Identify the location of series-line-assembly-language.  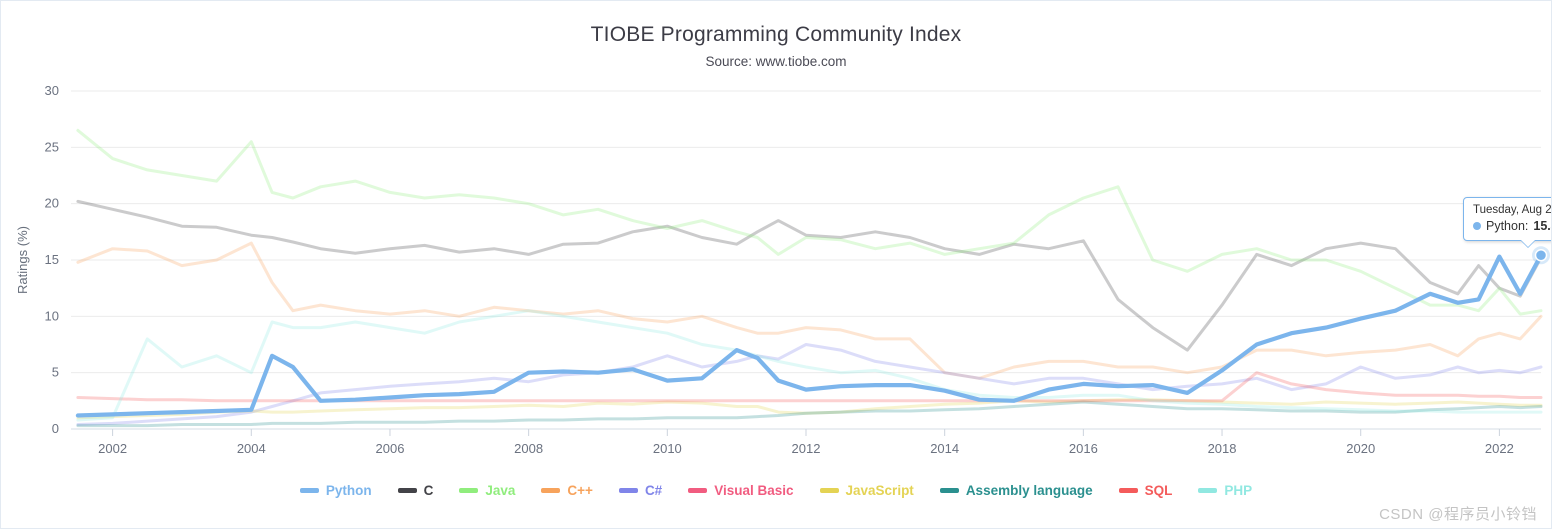
(809, 414).